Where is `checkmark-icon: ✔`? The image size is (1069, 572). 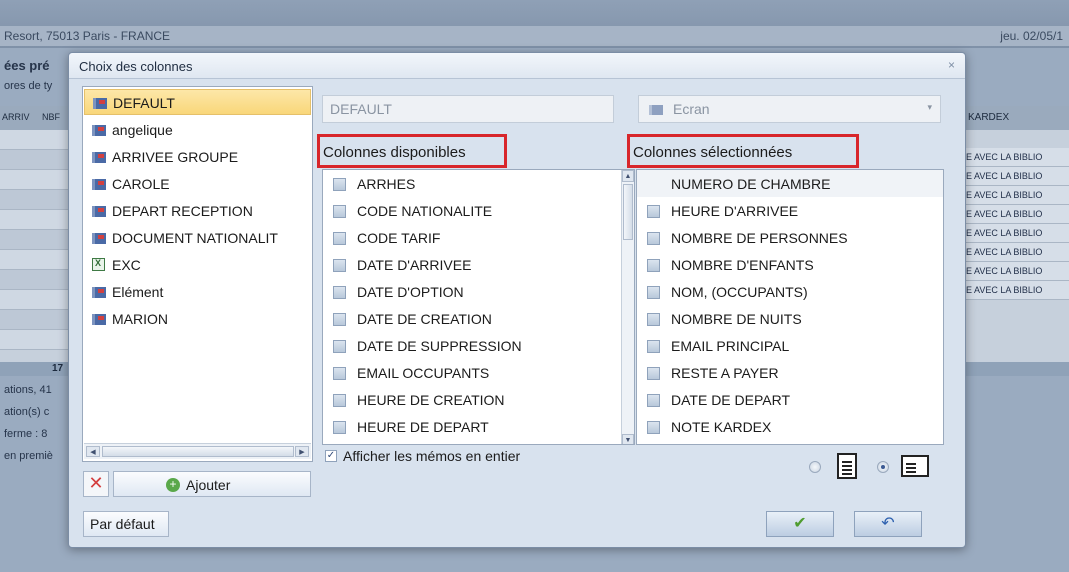
checkmark-icon: ✔ is located at coordinates (800, 523).